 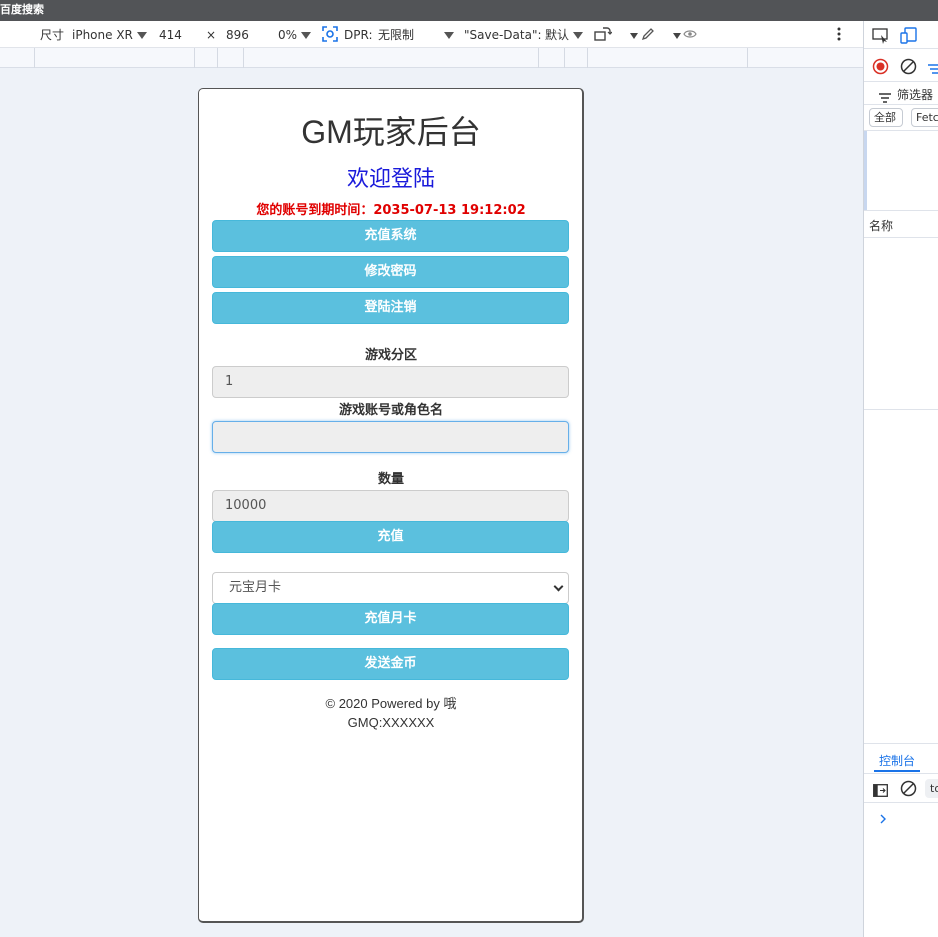 I want to click on options-dropdown, so click(x=632, y=35).